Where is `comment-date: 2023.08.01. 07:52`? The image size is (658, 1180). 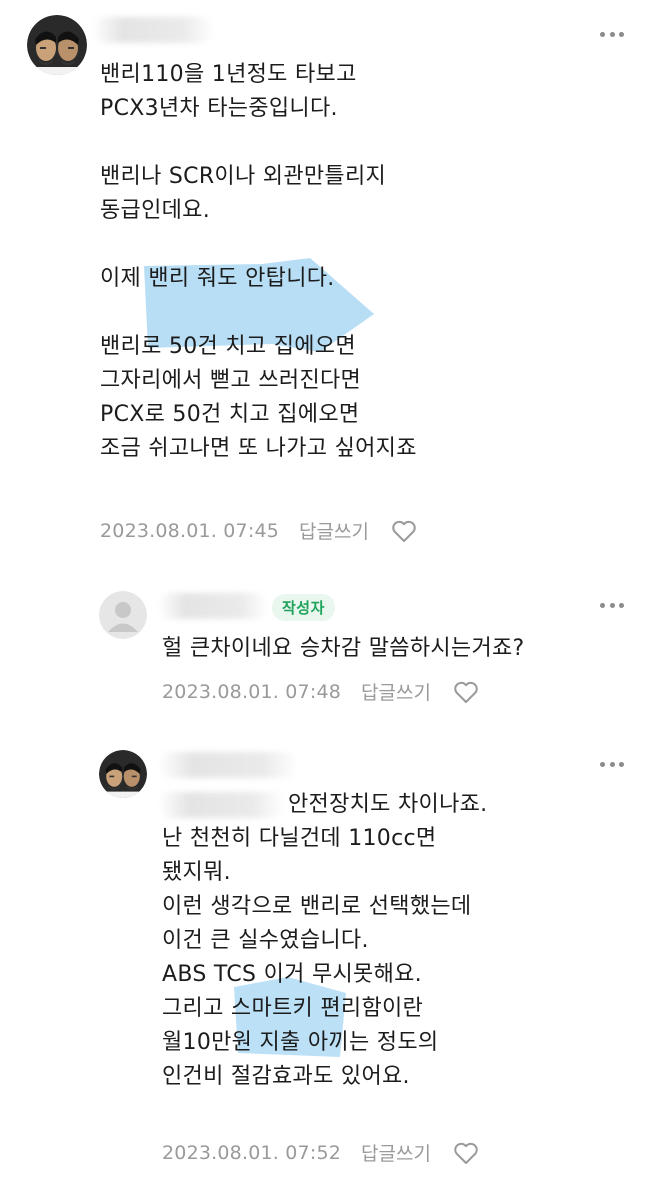 comment-date: 2023.08.01. 07:52 is located at coordinates (252, 1152).